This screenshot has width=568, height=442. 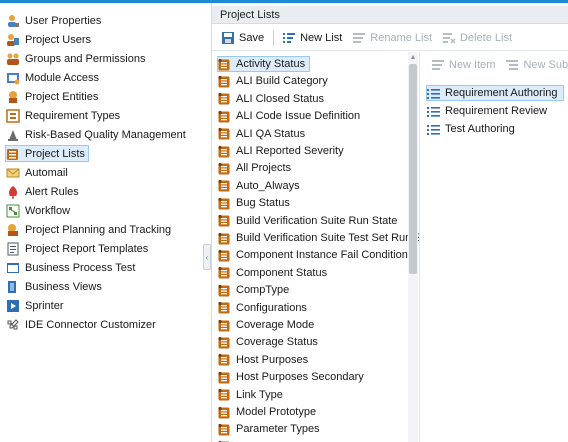 I want to click on list-item-label: Bug Status, so click(x=263, y=203).